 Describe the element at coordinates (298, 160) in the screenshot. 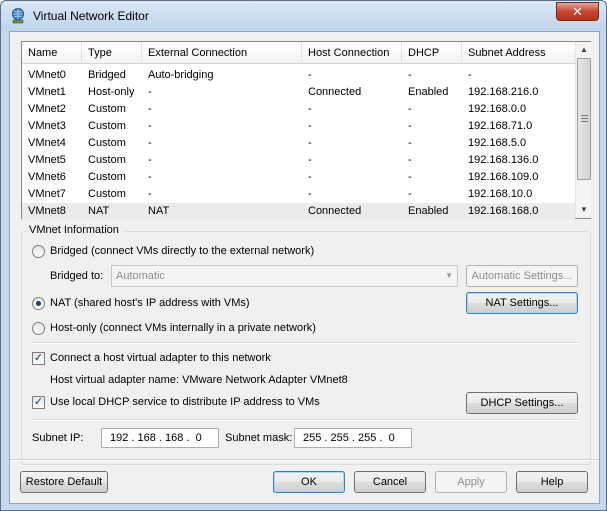

I see `table-row: VMnet5 Custom - - - 192.168.136.0` at that location.